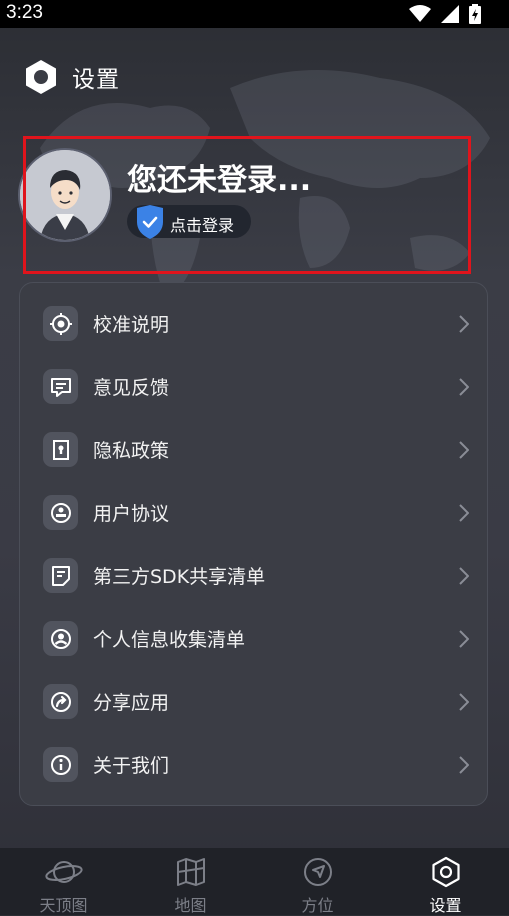 This screenshot has width=509, height=916. What do you see at coordinates (63, 905) in the screenshot?
I see `tab-label: 天顶图` at bounding box center [63, 905].